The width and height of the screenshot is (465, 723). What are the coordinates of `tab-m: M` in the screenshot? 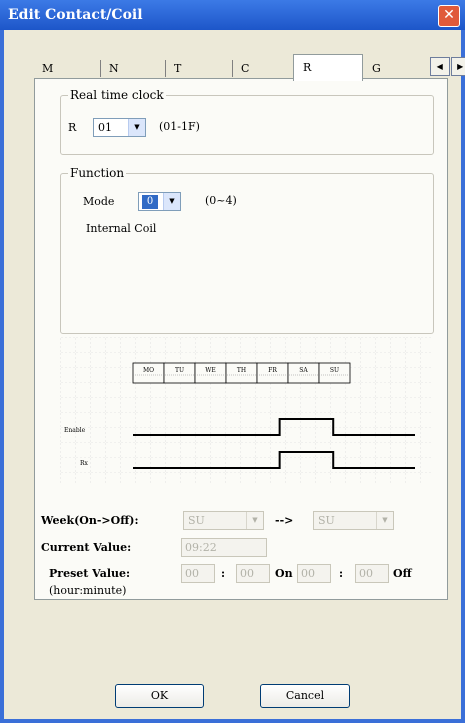 It's located at (67, 69).